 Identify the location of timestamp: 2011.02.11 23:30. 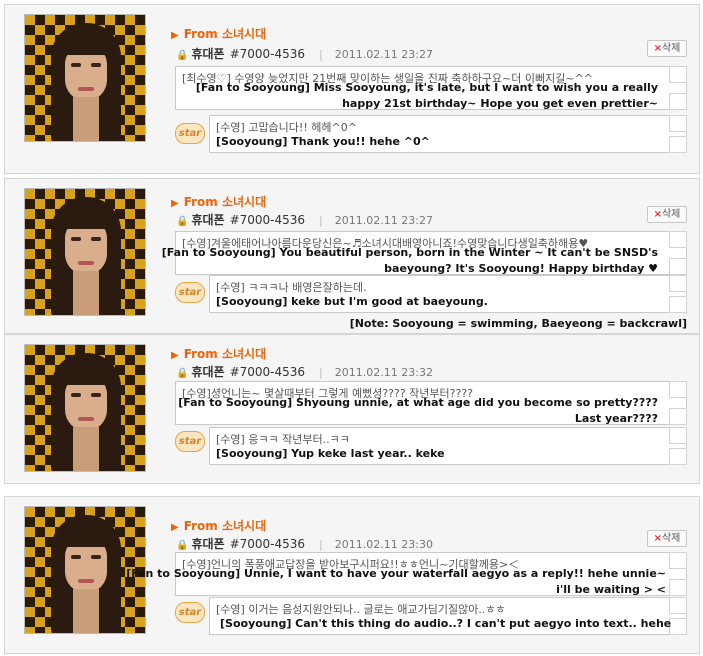
(383, 544).